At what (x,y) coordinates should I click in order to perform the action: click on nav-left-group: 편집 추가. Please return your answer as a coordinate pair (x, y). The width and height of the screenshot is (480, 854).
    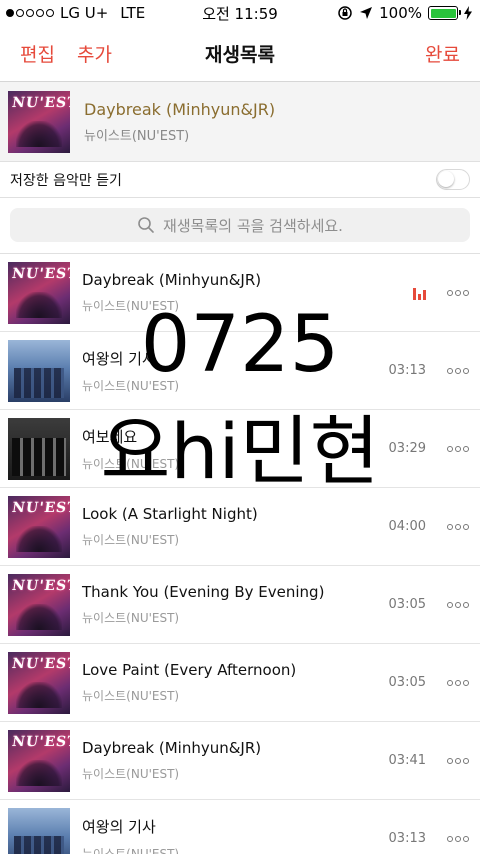
    Looking at the image, I should click on (66, 53).